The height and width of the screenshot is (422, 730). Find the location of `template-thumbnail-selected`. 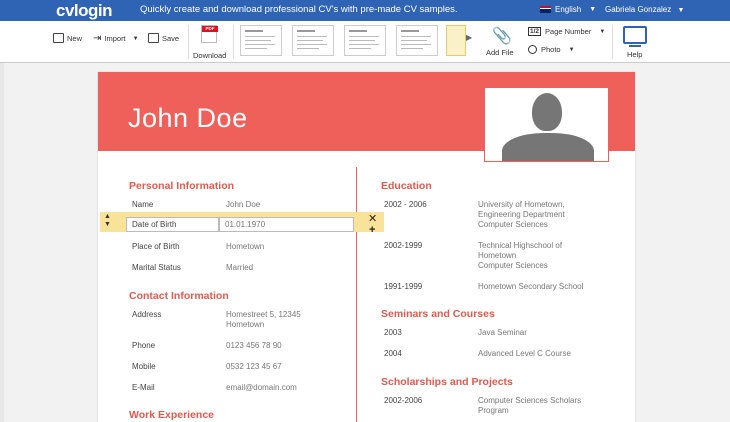

template-thumbnail-selected is located at coordinates (456, 40).